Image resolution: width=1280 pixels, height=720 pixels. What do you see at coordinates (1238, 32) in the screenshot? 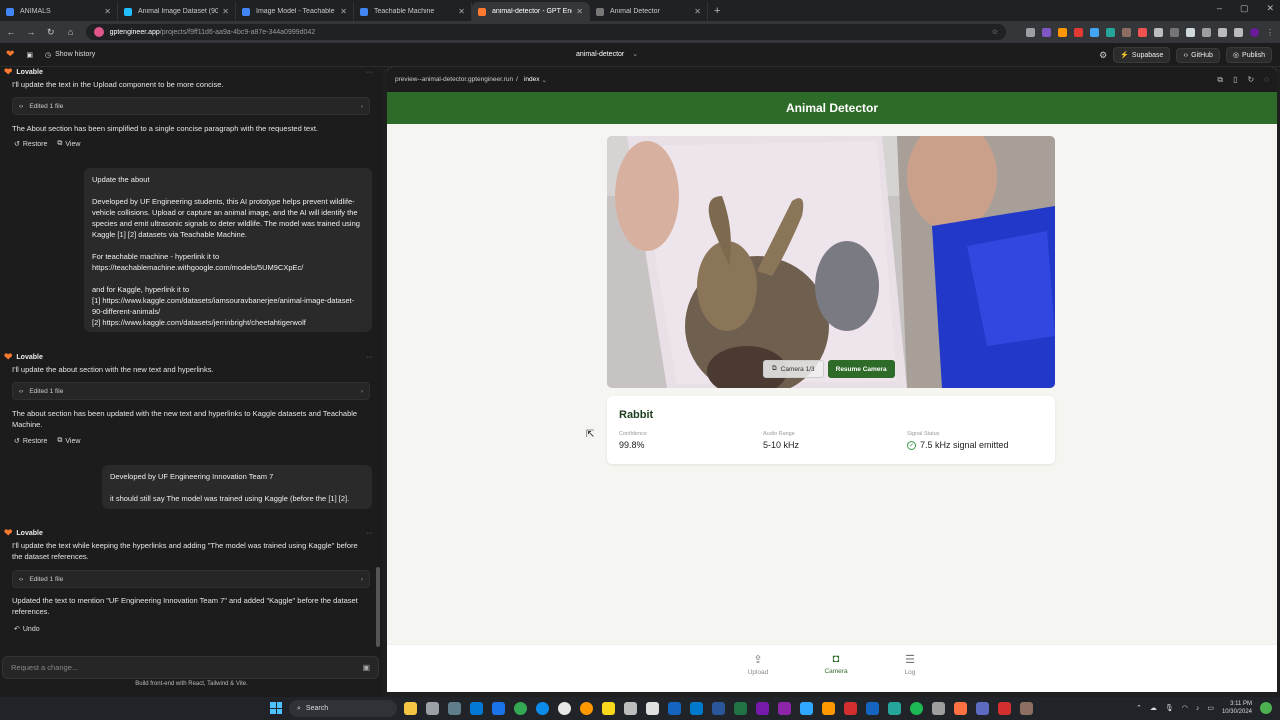
I see `sidebar-icon` at bounding box center [1238, 32].